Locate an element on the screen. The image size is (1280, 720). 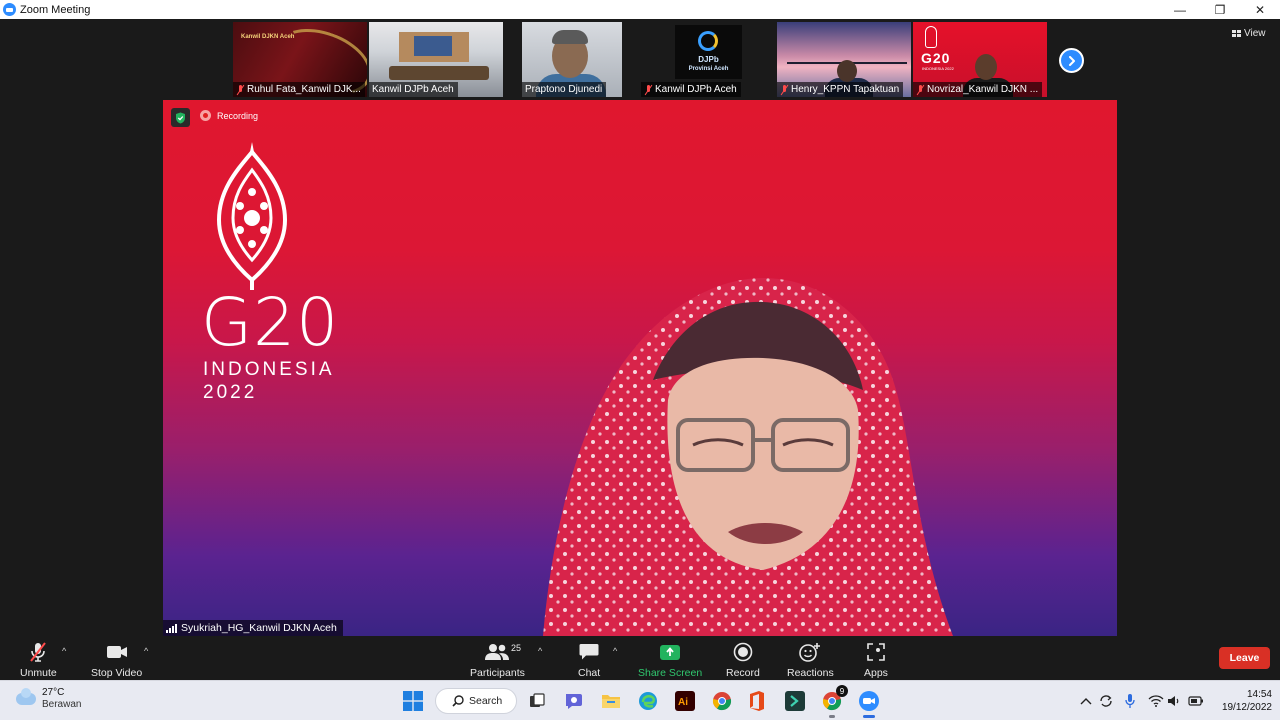
illustrator-icon: Ai is located at coordinates (685, 701).